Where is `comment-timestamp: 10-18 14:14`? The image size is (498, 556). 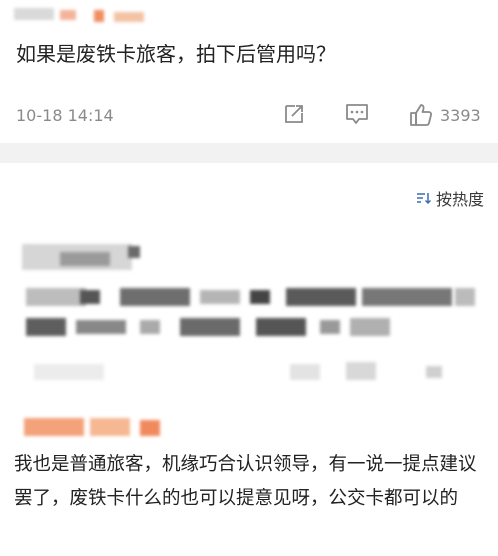
comment-timestamp: 10-18 14:14 is located at coordinates (65, 115).